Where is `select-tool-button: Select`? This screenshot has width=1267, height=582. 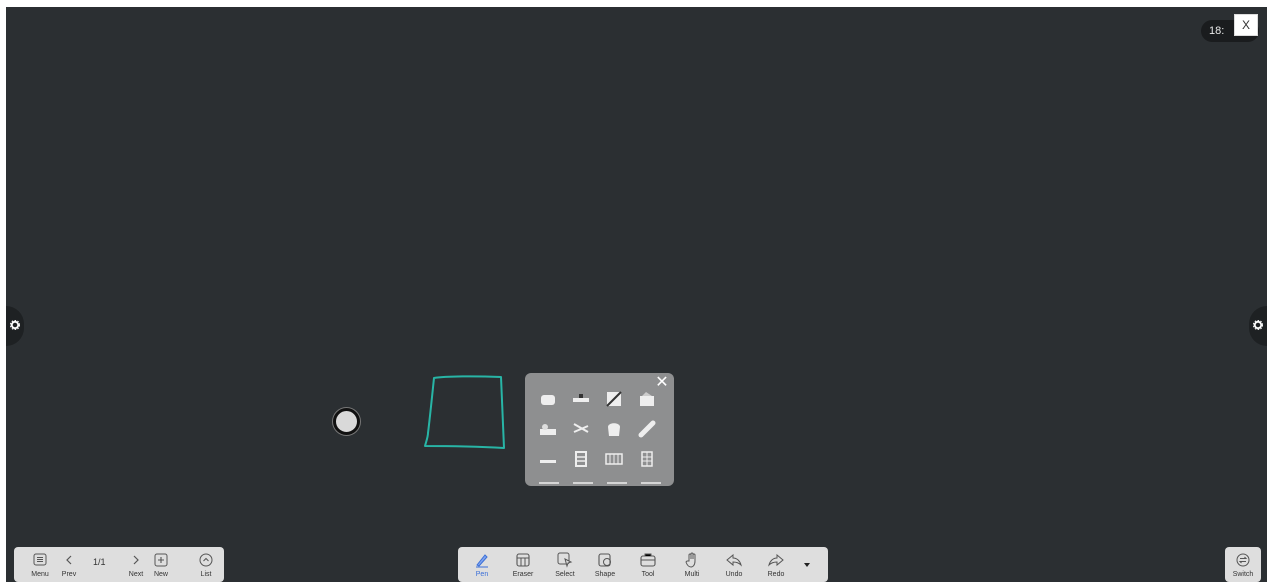
select-tool-button: Select is located at coordinates (565, 564).